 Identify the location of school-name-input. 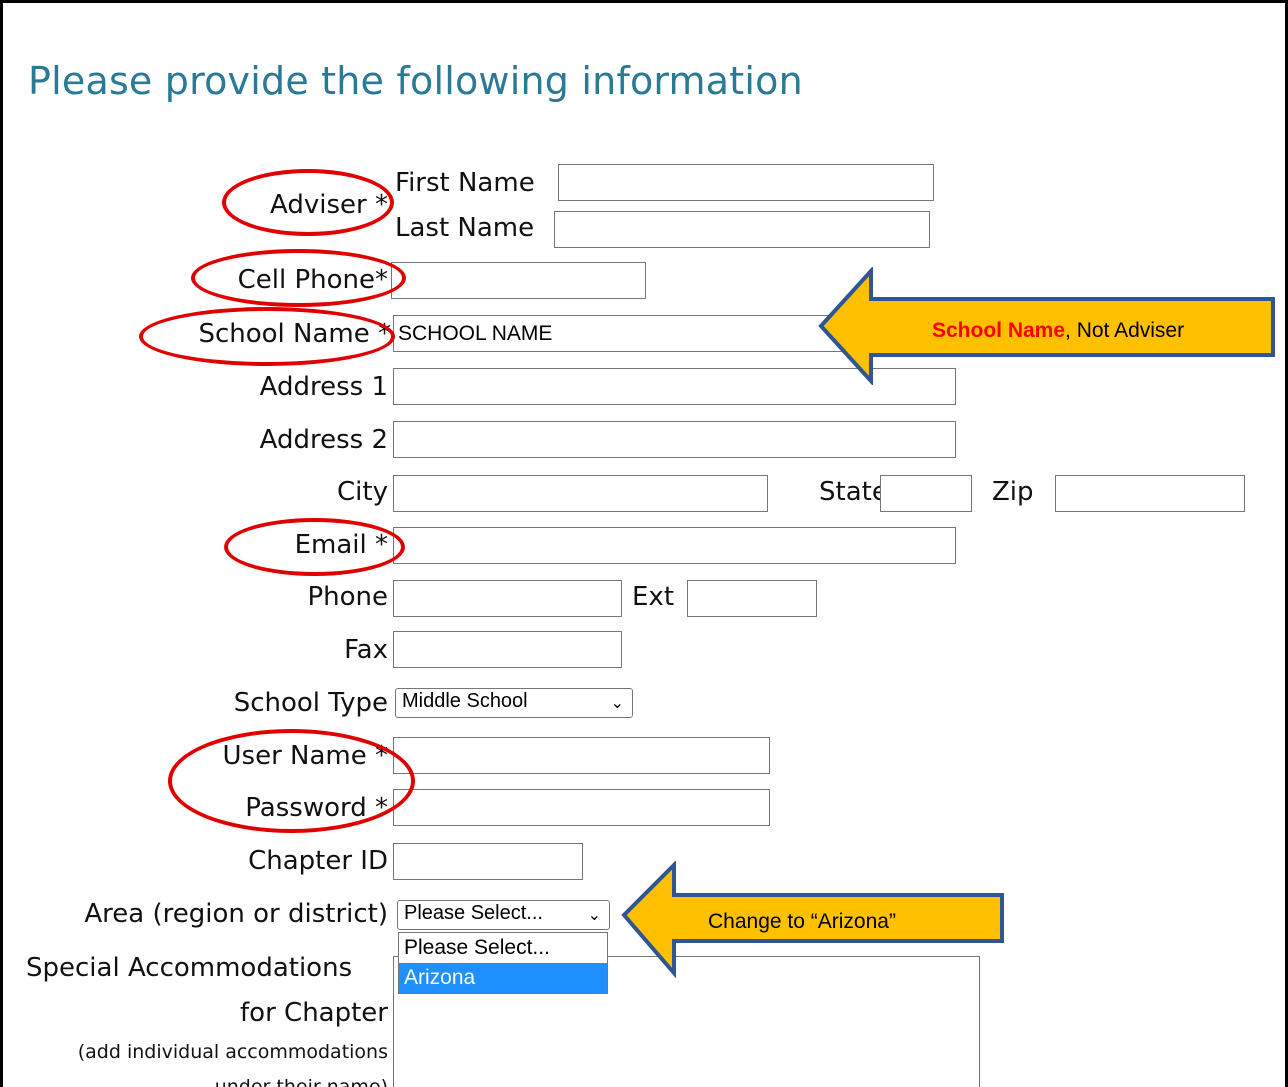
(628, 333).